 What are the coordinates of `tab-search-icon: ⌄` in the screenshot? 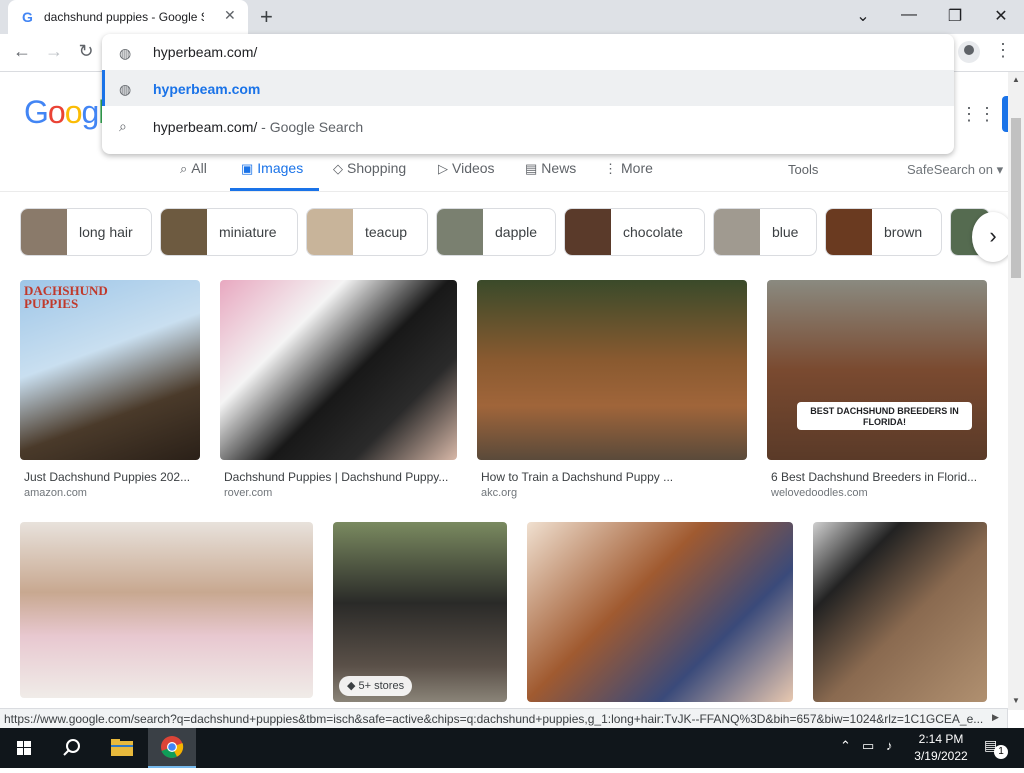 It's located at (863, 16).